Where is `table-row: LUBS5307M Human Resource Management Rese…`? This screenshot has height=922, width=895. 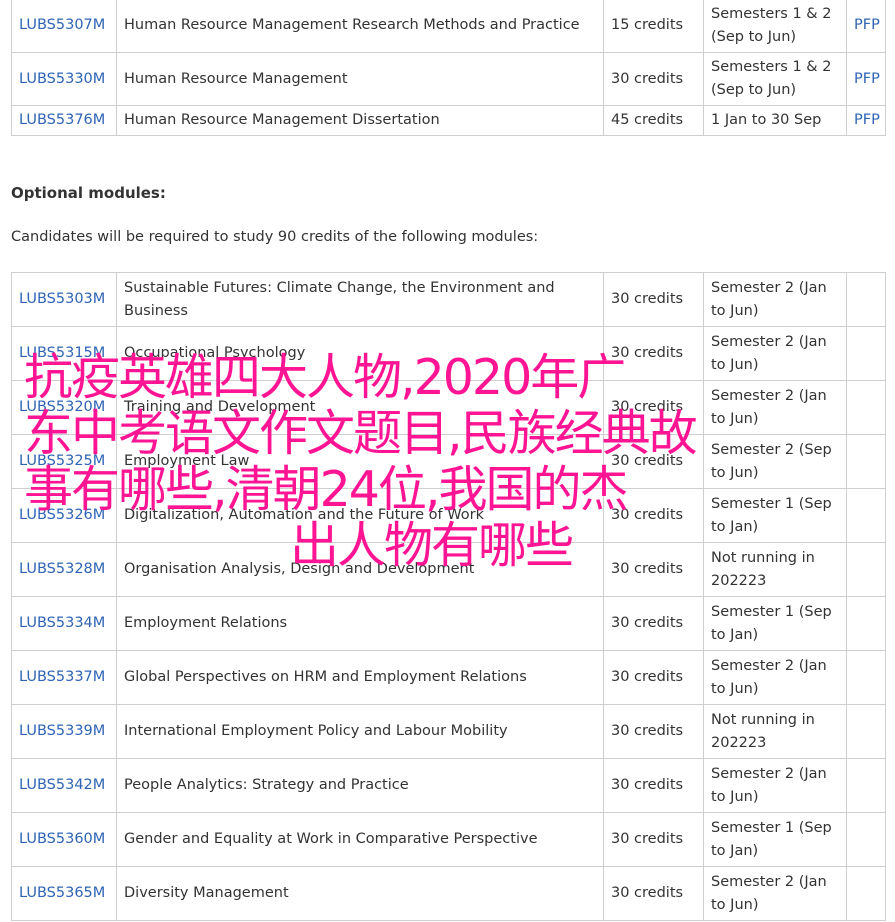 table-row: LUBS5307M Human Resource Management Rese… is located at coordinates (448, 26).